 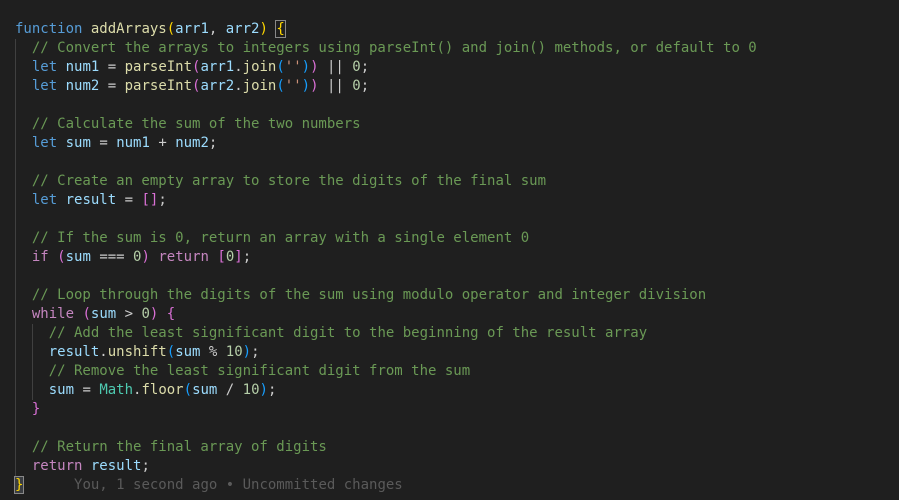 I want to click on code-line: // Calculate the sum of the two numbers, so click(x=449, y=124).